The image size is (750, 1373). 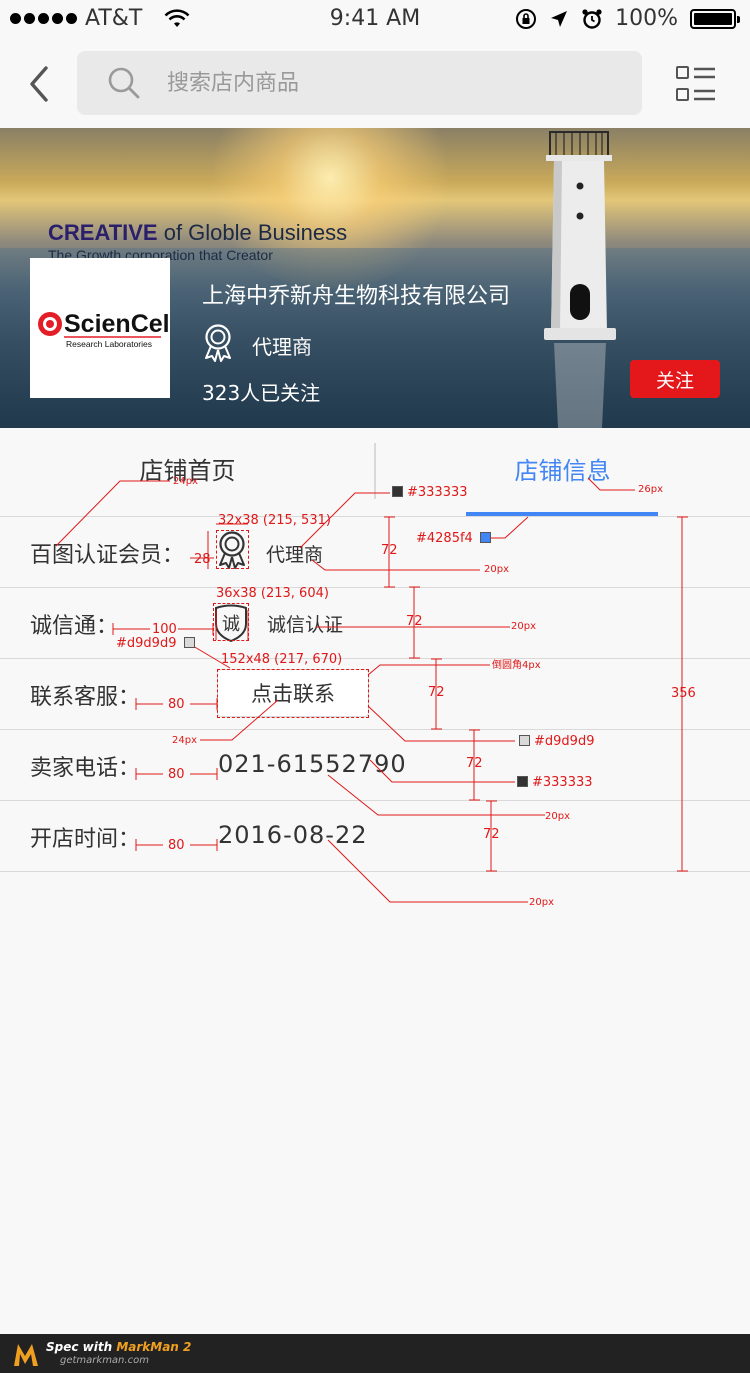 What do you see at coordinates (272, 593) in the screenshot?
I see `anno-icon2-size: 36x38 (213, 604)` at bounding box center [272, 593].